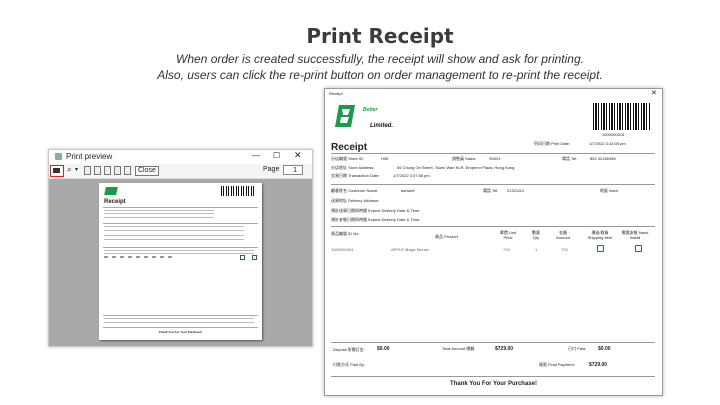  What do you see at coordinates (69, 170) in the screenshot?
I see `zoom-icon: ⌕` at bounding box center [69, 170].